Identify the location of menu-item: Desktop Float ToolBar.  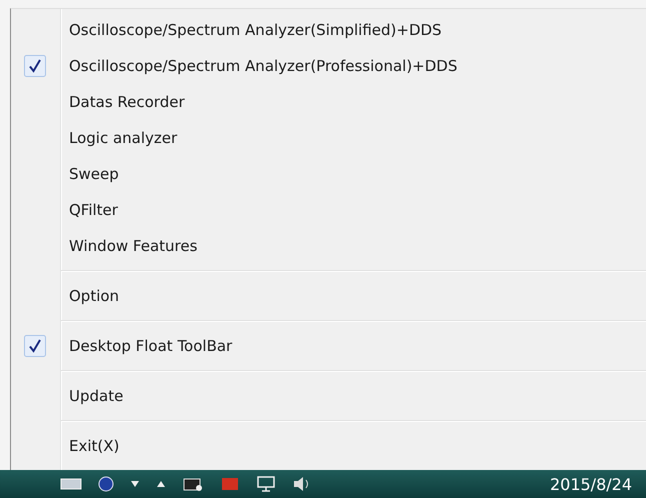
(328, 346).